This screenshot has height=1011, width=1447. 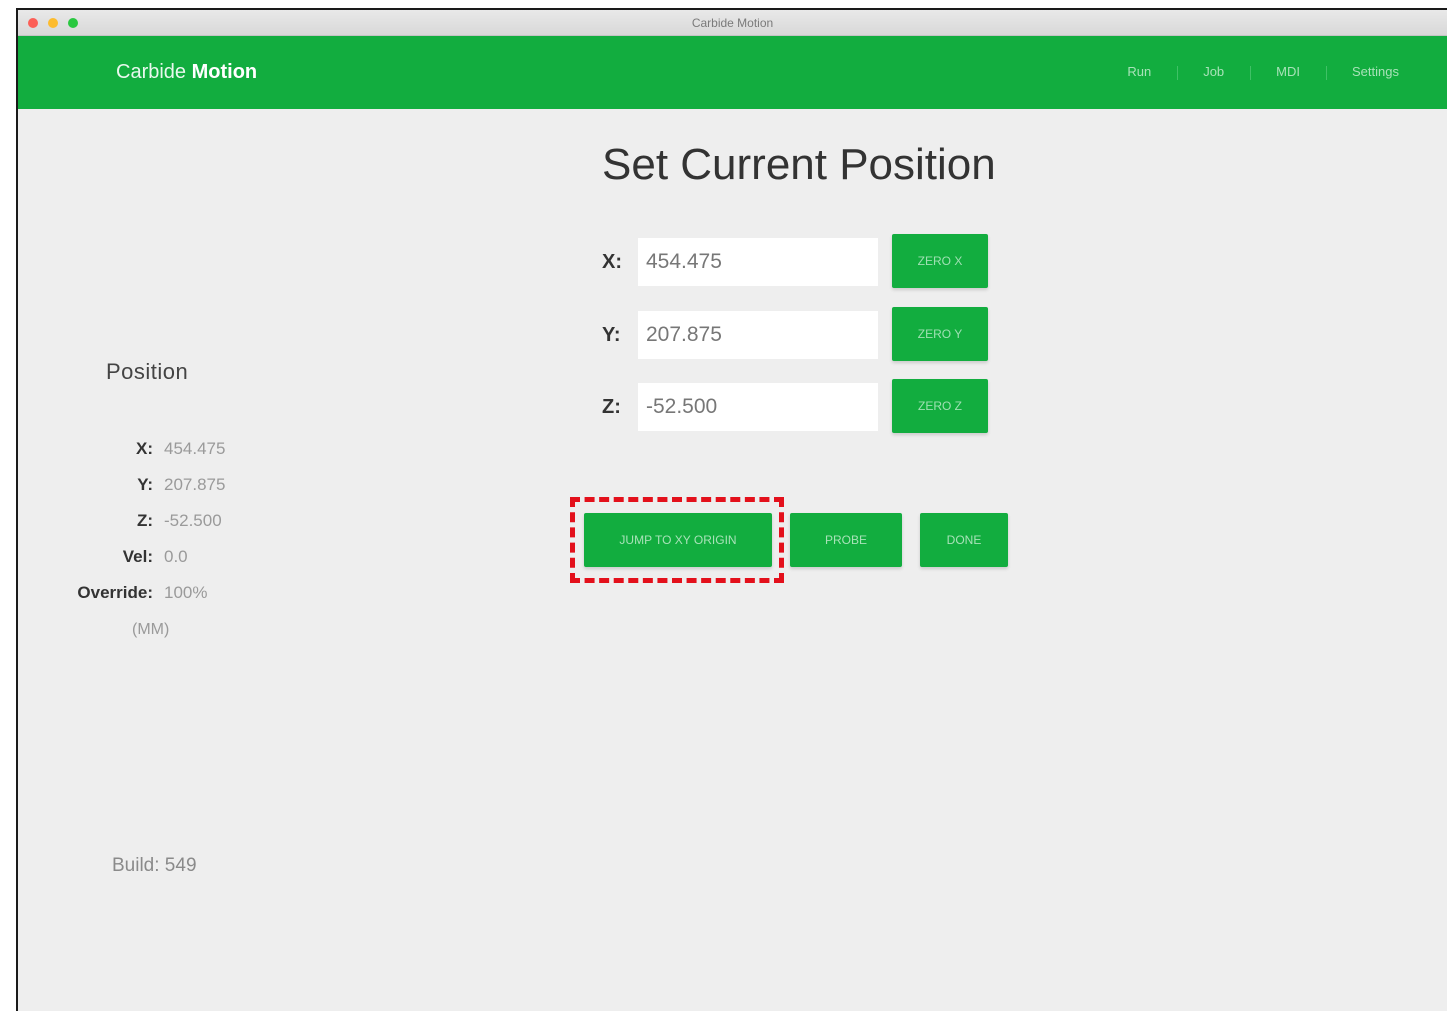 I want to click on sidebar-z-value: -52.500, so click(x=193, y=520).